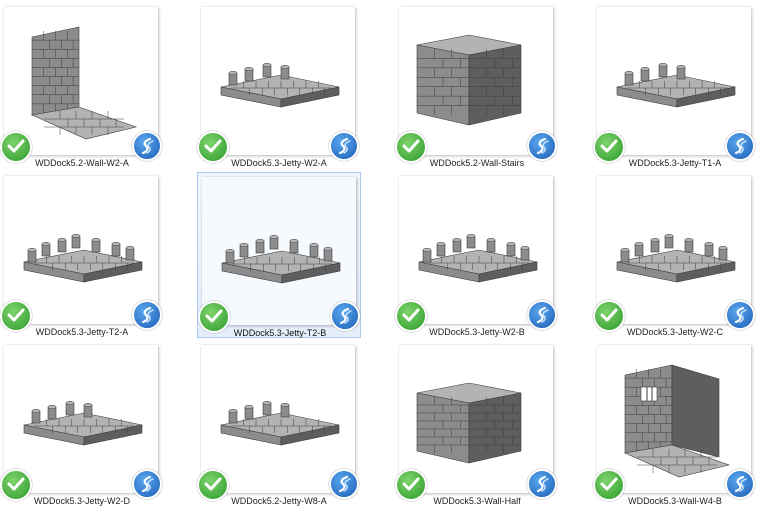 This screenshot has width=768, height=515. What do you see at coordinates (84, 83) in the screenshot?
I see `wall-corner-model-preview` at bounding box center [84, 83].